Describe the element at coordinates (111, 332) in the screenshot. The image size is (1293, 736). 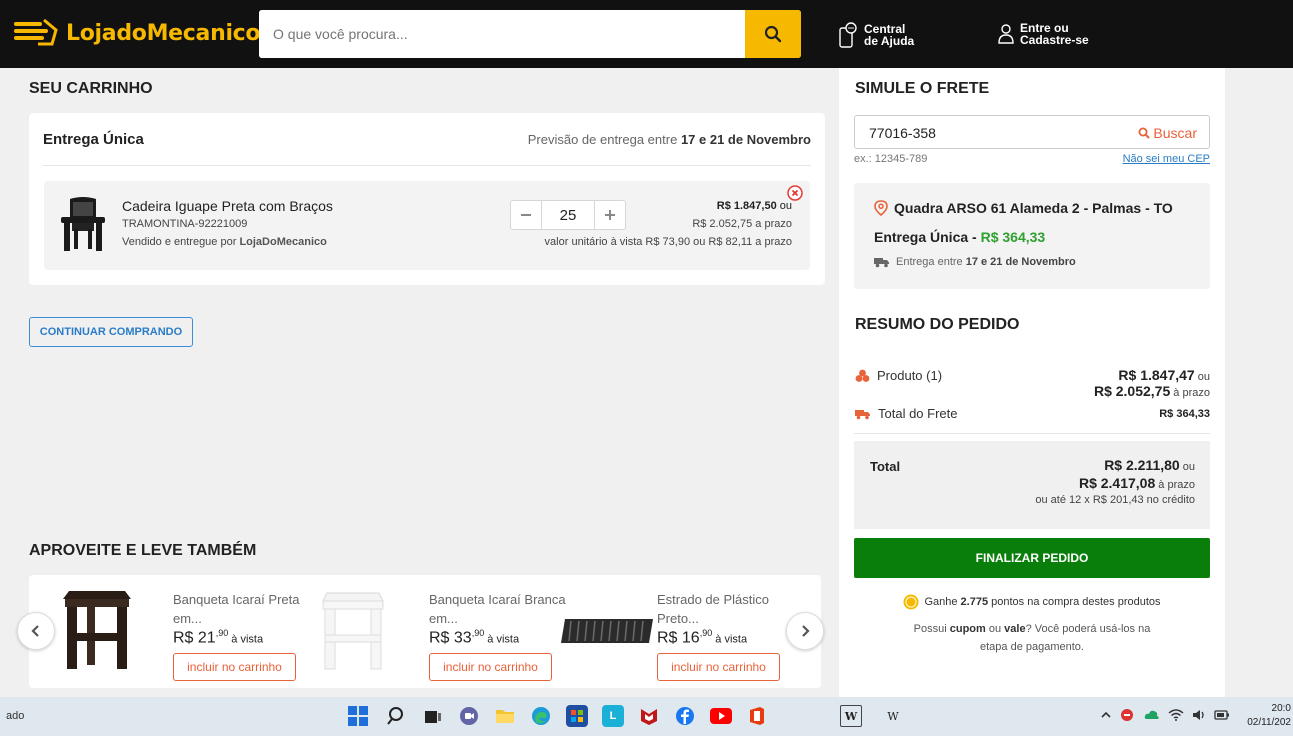
I see `continue-shopping-button: CONTINUAR COMPRANDO` at that location.